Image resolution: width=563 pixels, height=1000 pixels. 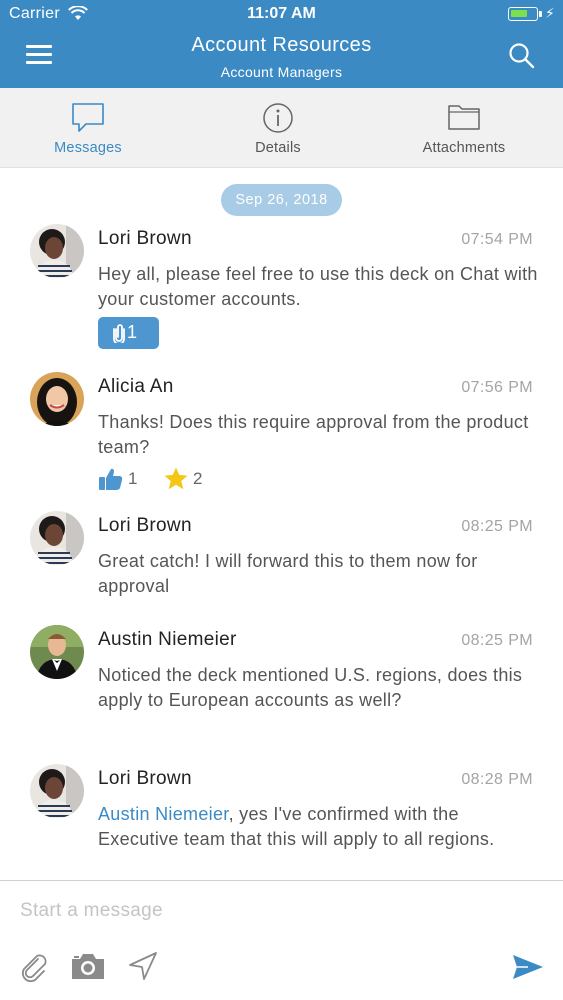 I want to click on charging-icon: ⚡, so click(x=550, y=13).